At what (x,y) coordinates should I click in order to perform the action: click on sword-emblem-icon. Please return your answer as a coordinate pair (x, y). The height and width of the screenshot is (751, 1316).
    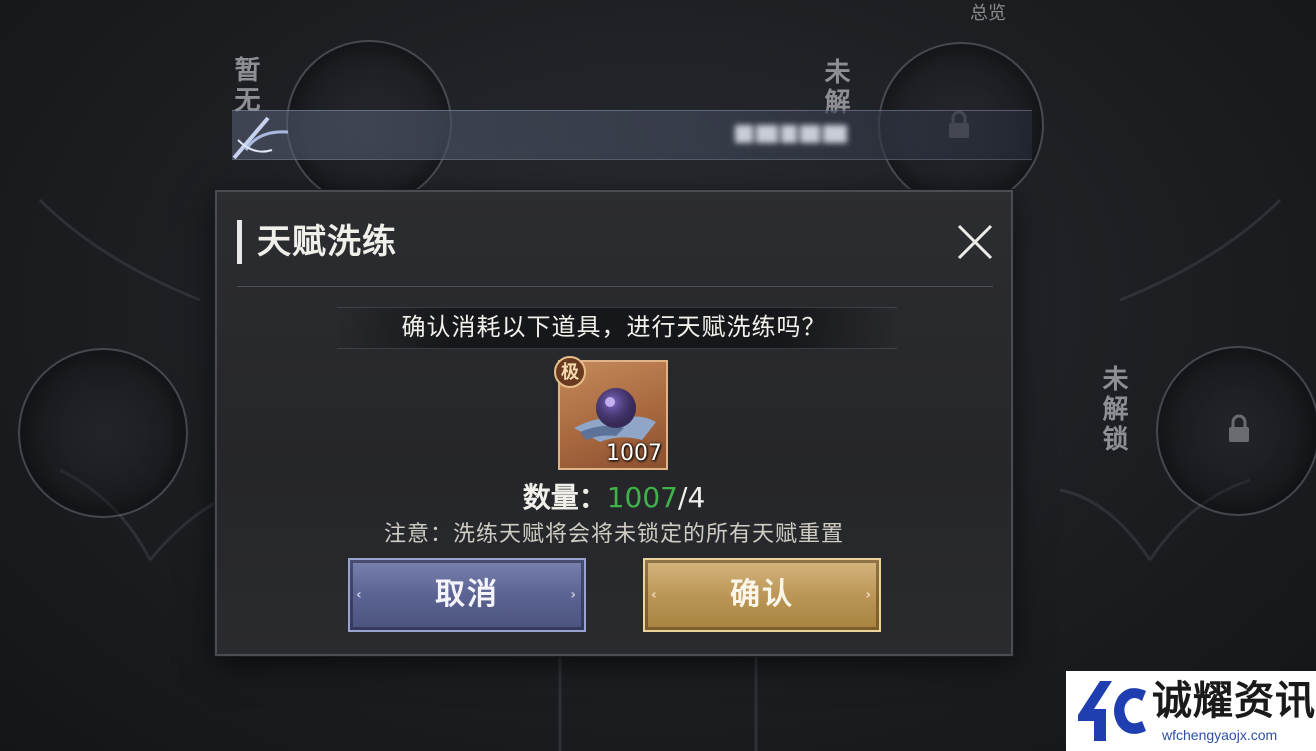
    Looking at the image, I should click on (260, 138).